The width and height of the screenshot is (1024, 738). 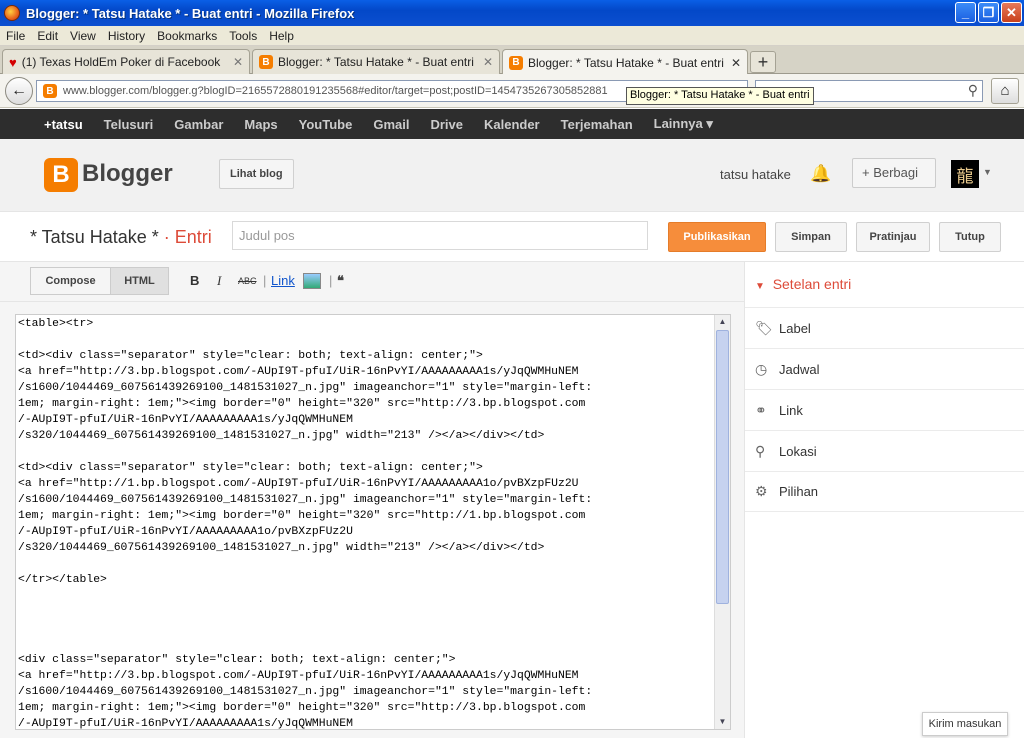 What do you see at coordinates (970, 237) in the screenshot?
I see `close-button: Tutup` at bounding box center [970, 237].